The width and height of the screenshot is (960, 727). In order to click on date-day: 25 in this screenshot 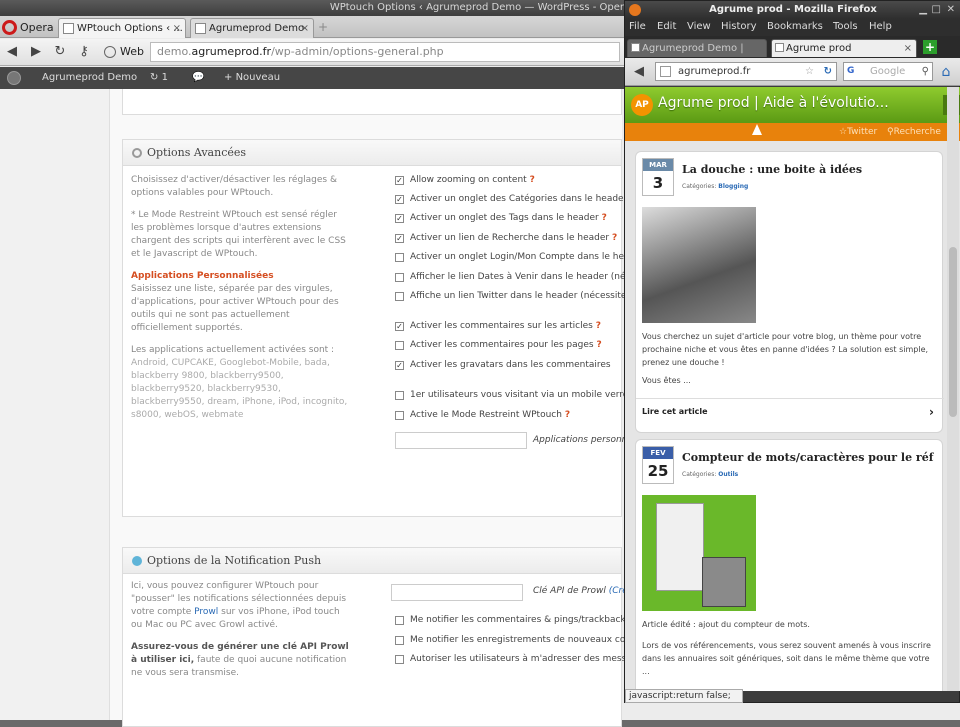, I will do `click(658, 471)`.